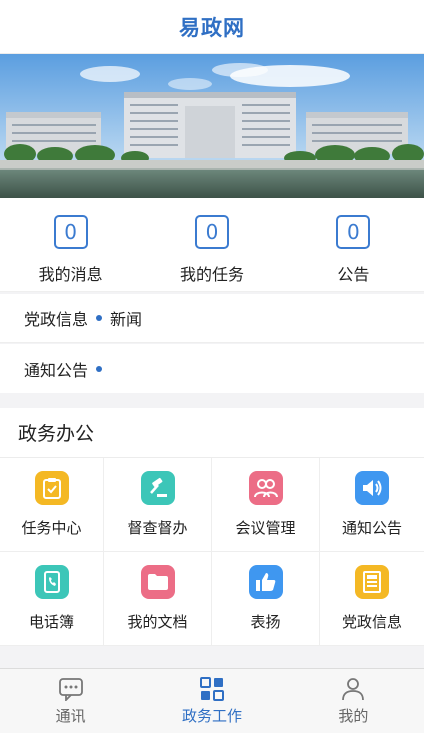  Describe the element at coordinates (157, 488) in the screenshot. I see `gavel-icon` at that location.